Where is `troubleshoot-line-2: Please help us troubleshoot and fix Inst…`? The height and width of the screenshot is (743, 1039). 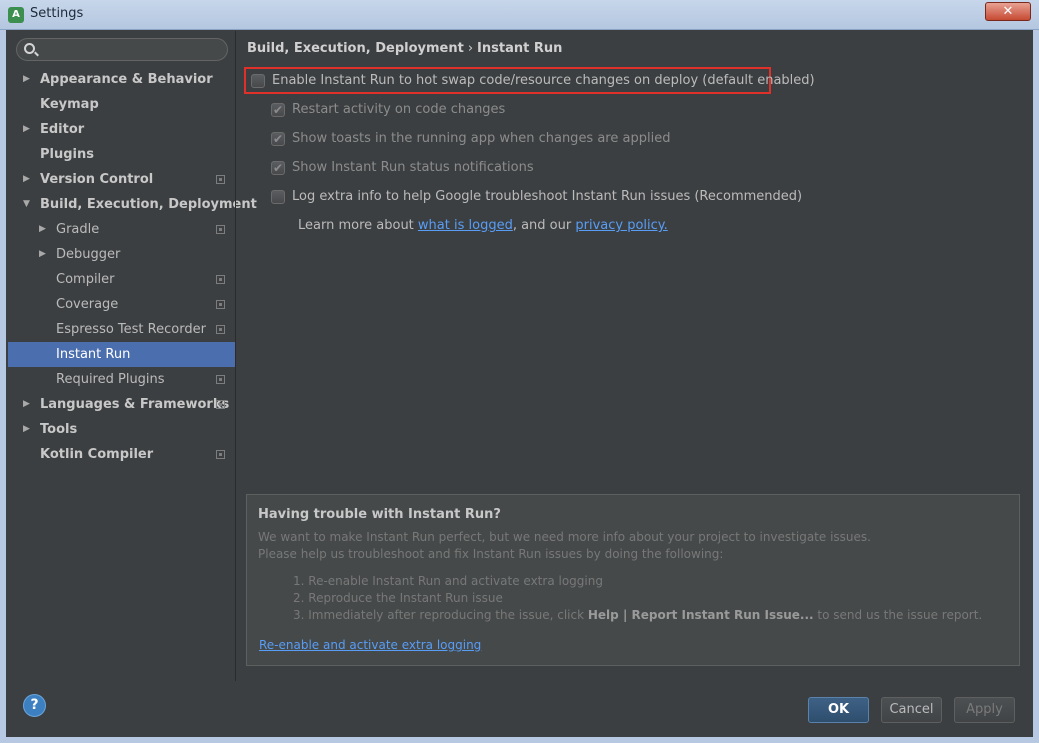
troubleshoot-line-2: Please help us troubleshoot and fix Inst… is located at coordinates (491, 554).